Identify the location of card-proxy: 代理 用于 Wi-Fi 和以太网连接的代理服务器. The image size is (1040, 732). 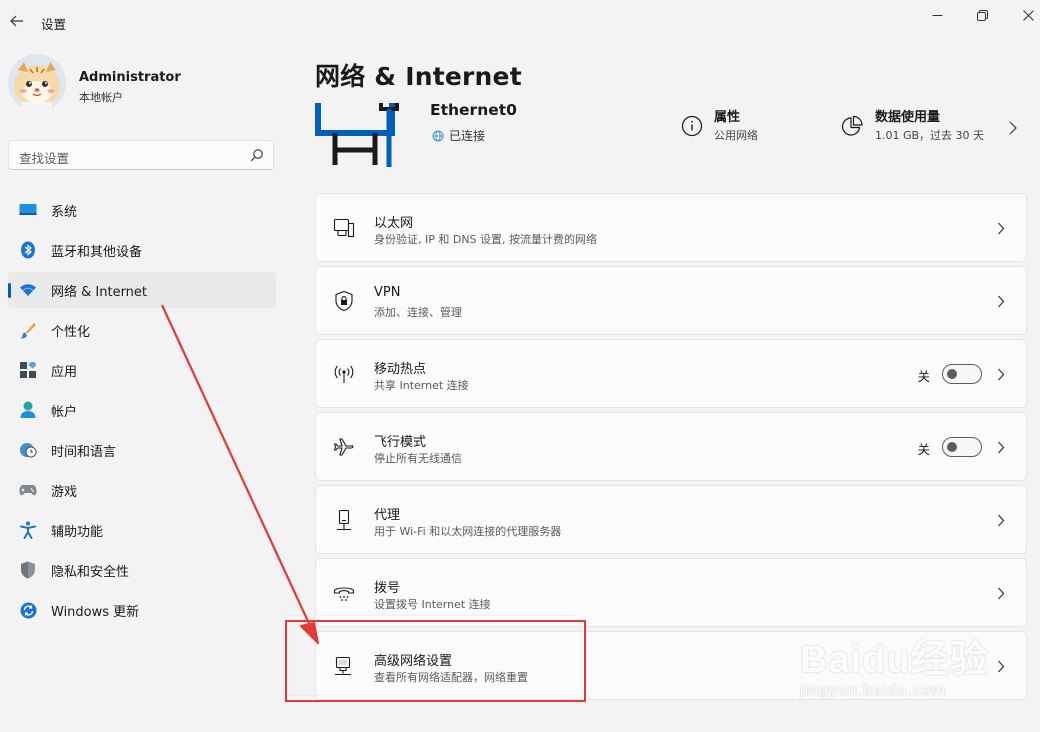
(671, 519).